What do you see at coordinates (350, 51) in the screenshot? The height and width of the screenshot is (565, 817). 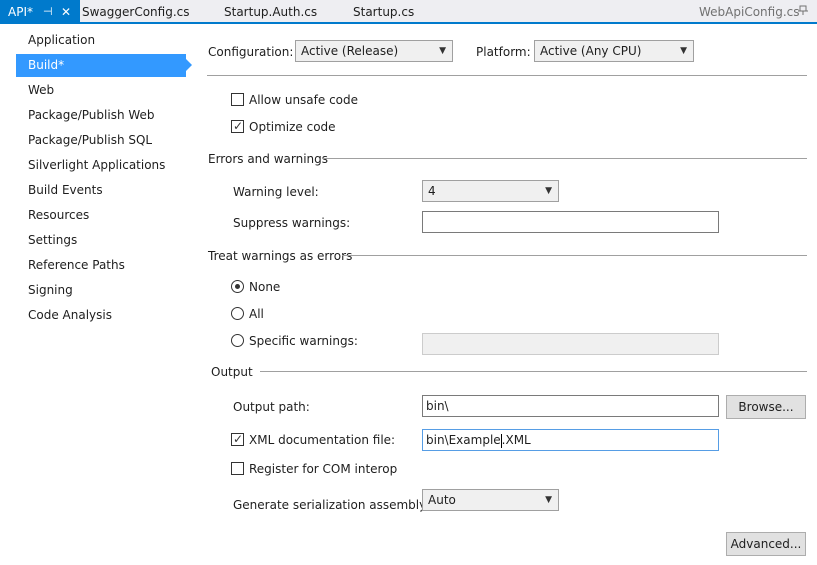 I see `configuration-value: Active (Release)` at bounding box center [350, 51].